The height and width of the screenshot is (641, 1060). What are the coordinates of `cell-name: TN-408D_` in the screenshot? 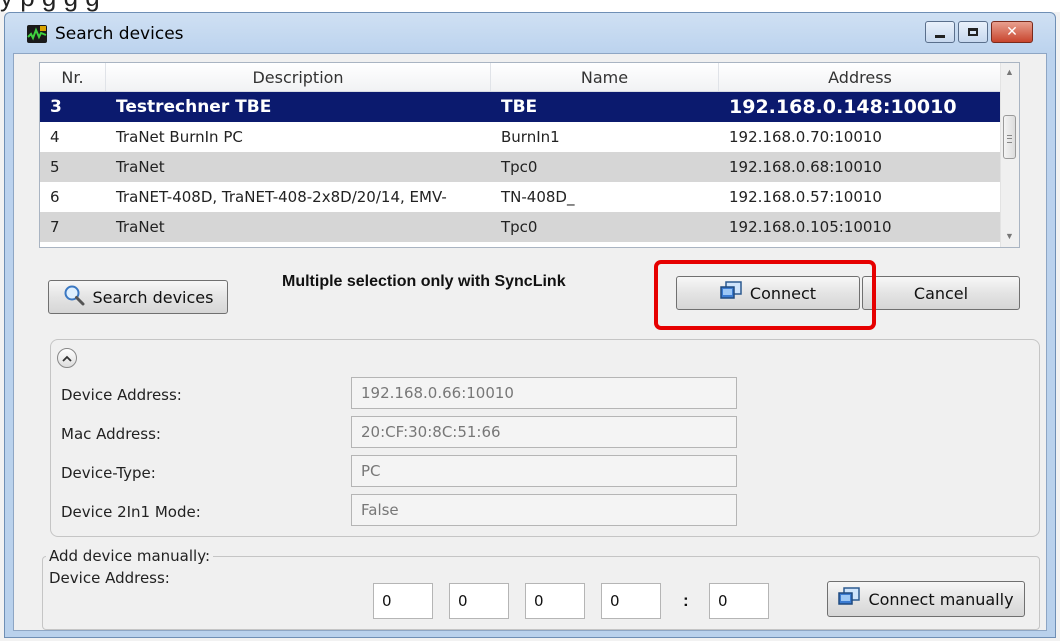 It's located at (538, 197).